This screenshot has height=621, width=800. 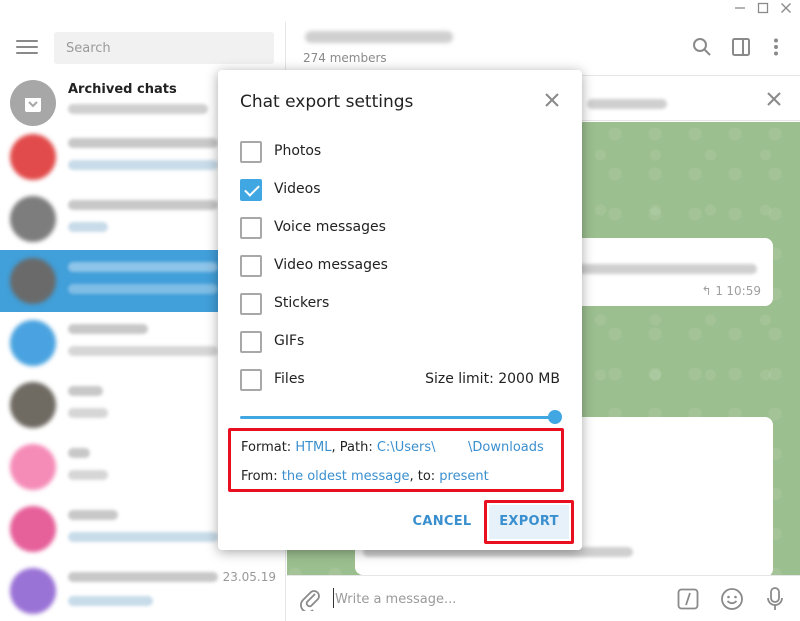 I want to click on message-input, so click(x=495, y=599).